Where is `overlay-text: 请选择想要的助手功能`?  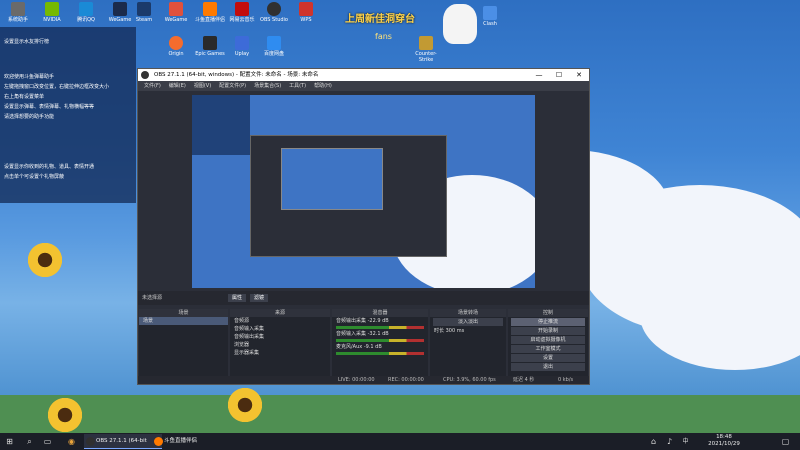
overlay-text: 请选择想要的助手功能 is located at coordinates (29, 117).